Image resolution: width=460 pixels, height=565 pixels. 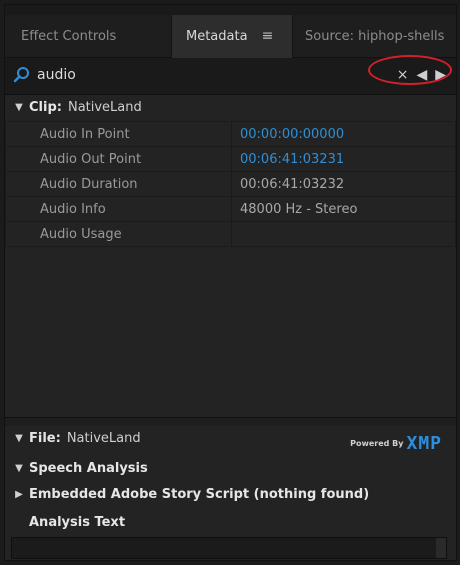 What do you see at coordinates (56, 75) in the screenshot?
I see `search-input: audio` at bounding box center [56, 75].